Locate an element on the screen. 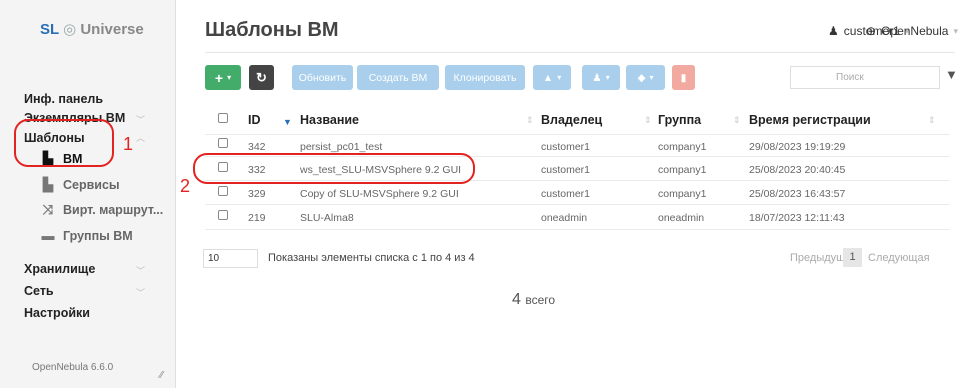 The height and width of the screenshot is (388, 960). create-vm-button: Создать ВМ is located at coordinates (398, 77).